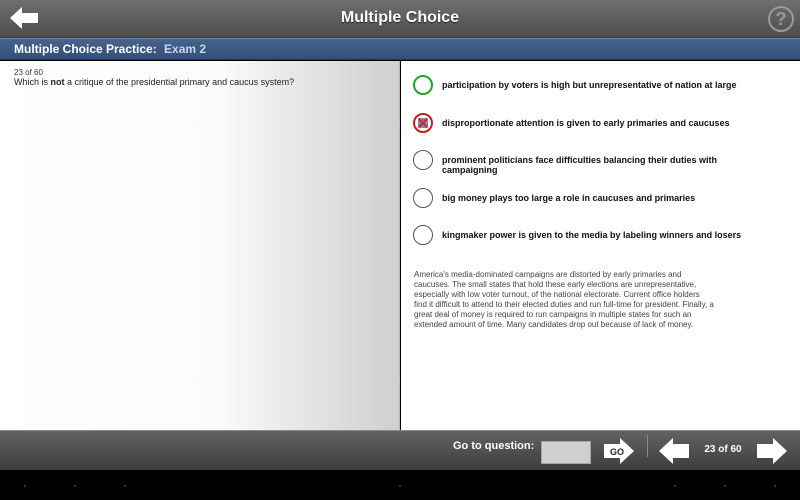 The image size is (800, 500). I want to click on exam-name: Exam 2, so click(185, 49).